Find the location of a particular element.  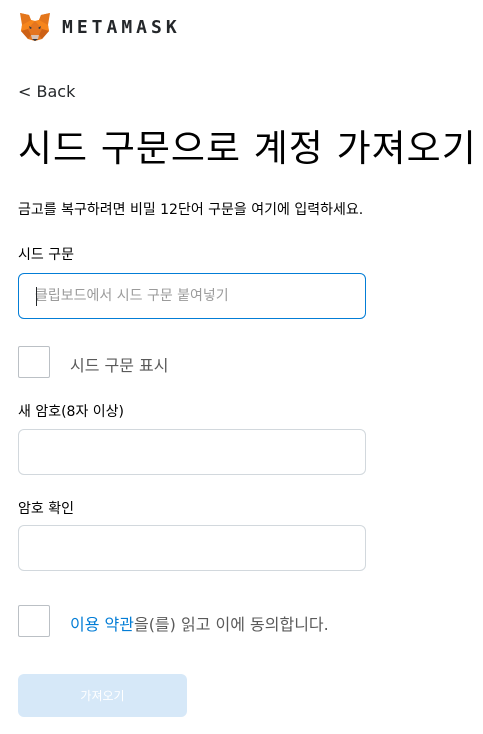

terms-agree-text: 을(를) 읽고 이에 동의합니다. is located at coordinates (231, 624).